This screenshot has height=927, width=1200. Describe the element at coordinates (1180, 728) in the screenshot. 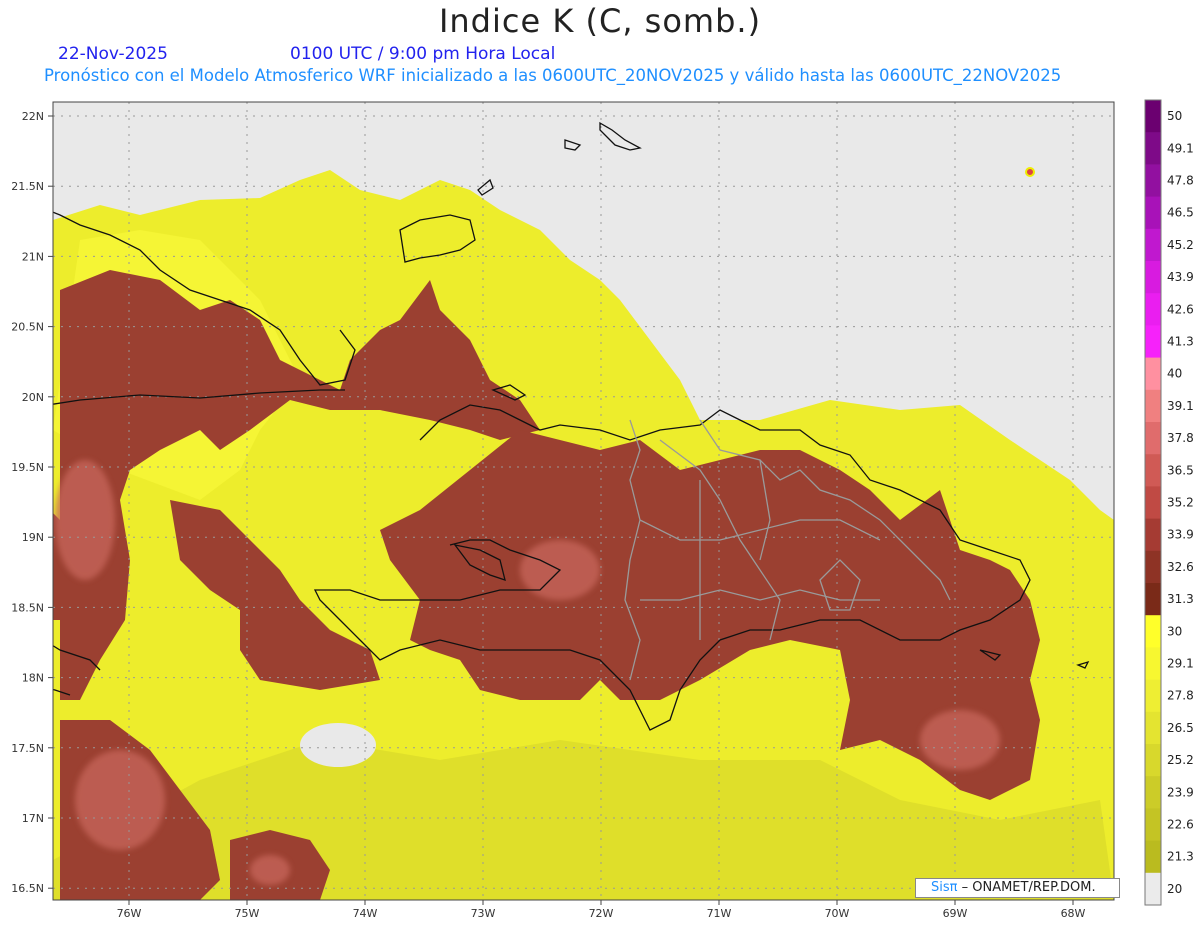

I see `color-bar-label: 26.5` at that location.